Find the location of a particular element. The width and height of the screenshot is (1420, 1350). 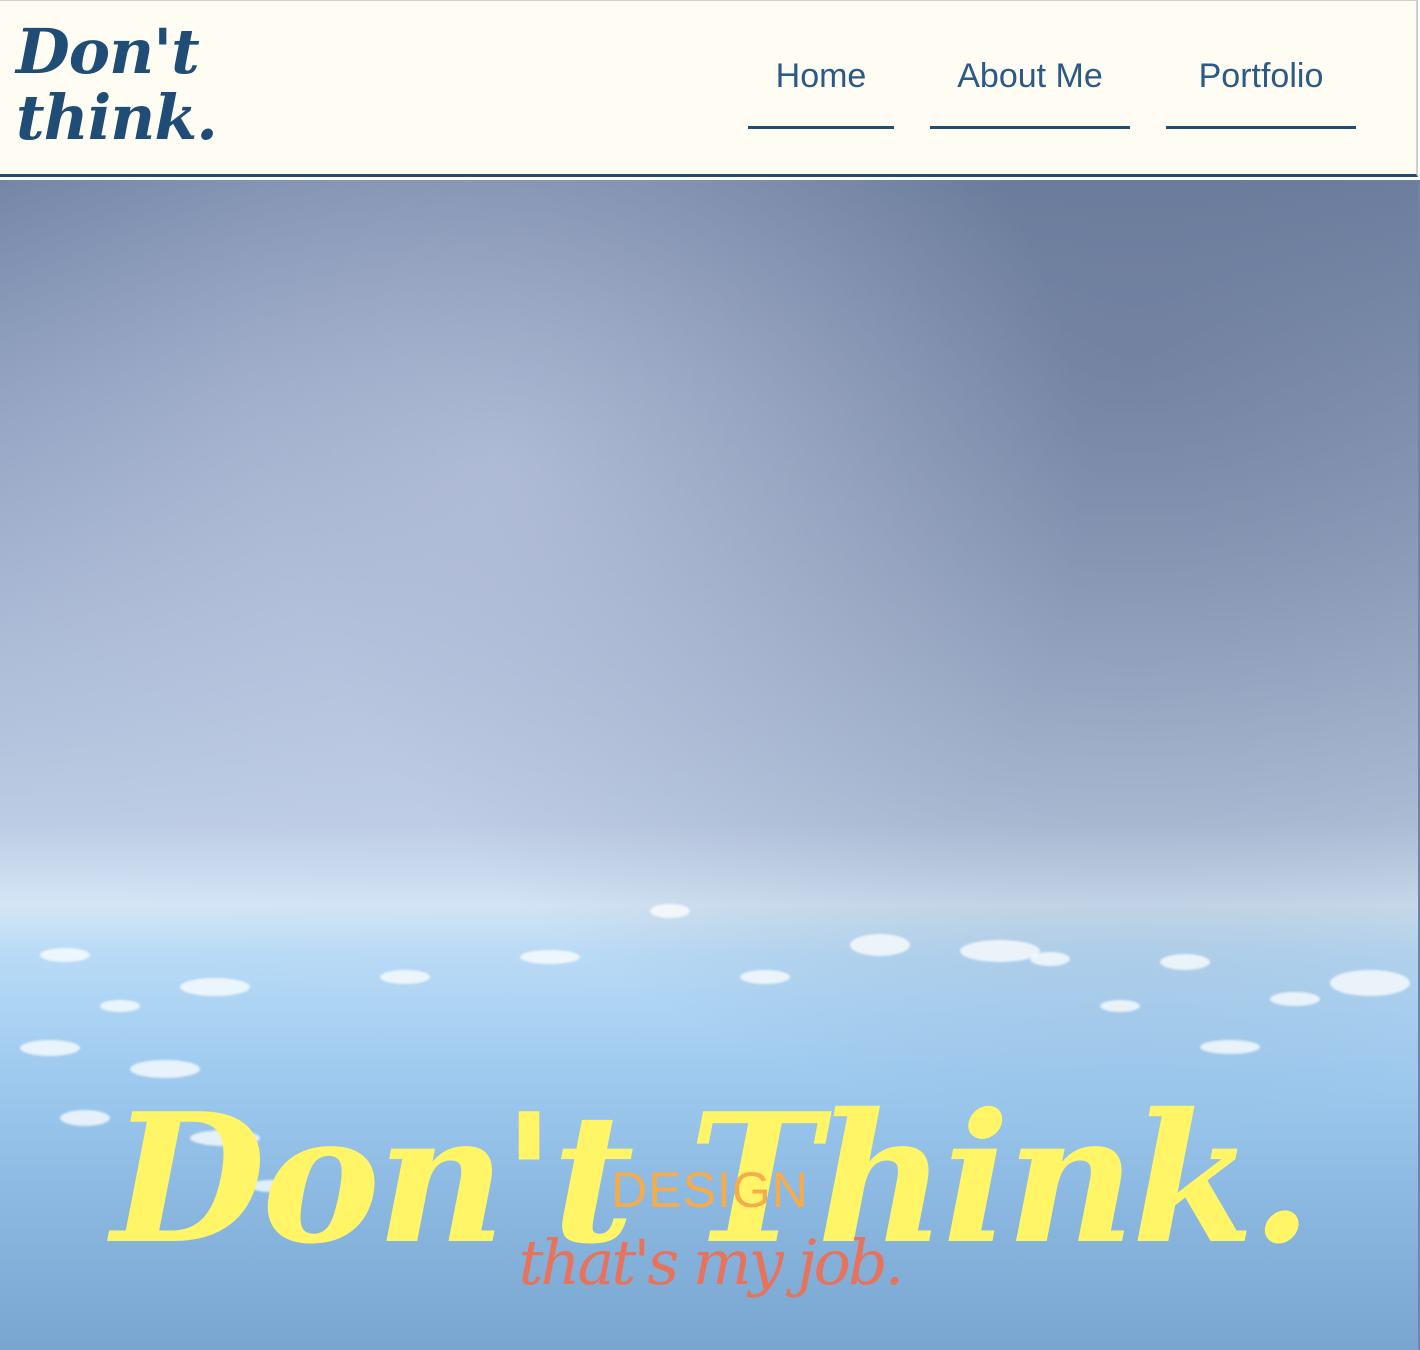

nav-about-underline is located at coordinates (1030, 127).